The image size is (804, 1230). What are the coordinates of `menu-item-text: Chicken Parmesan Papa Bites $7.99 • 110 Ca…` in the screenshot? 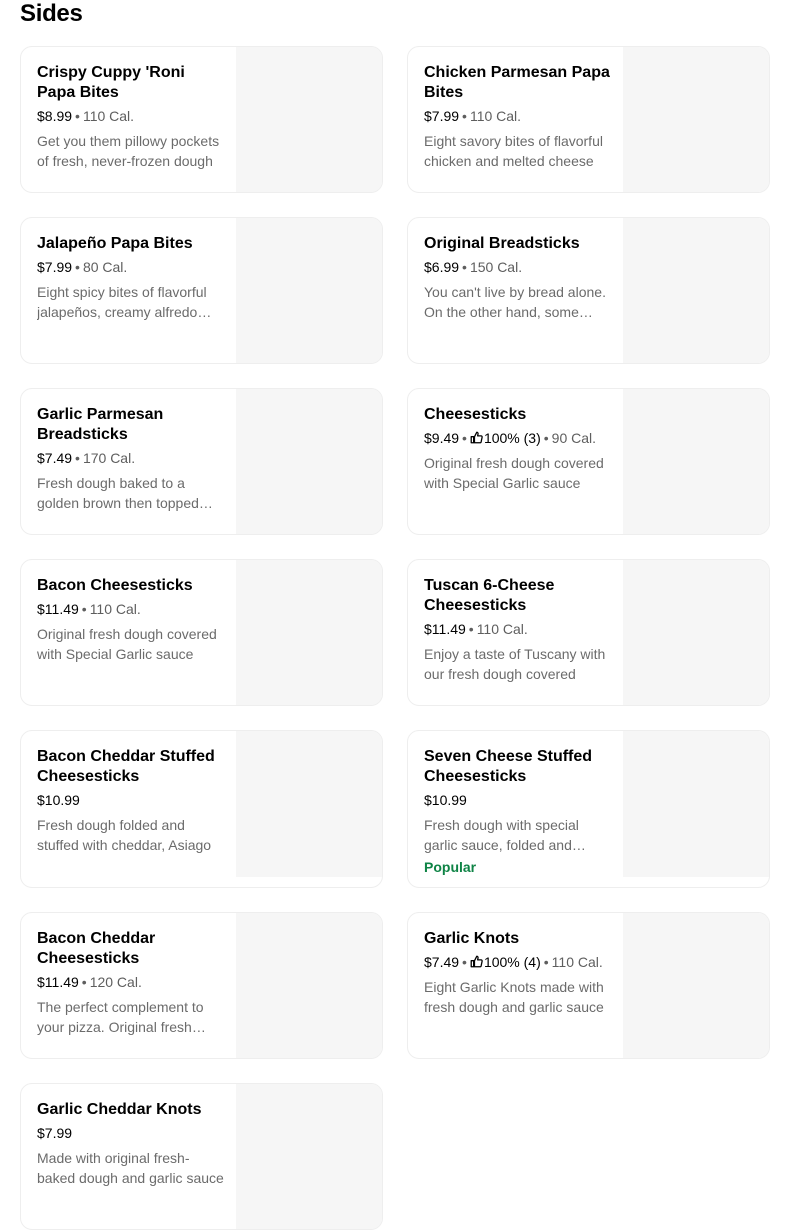 It's located at (516, 119).